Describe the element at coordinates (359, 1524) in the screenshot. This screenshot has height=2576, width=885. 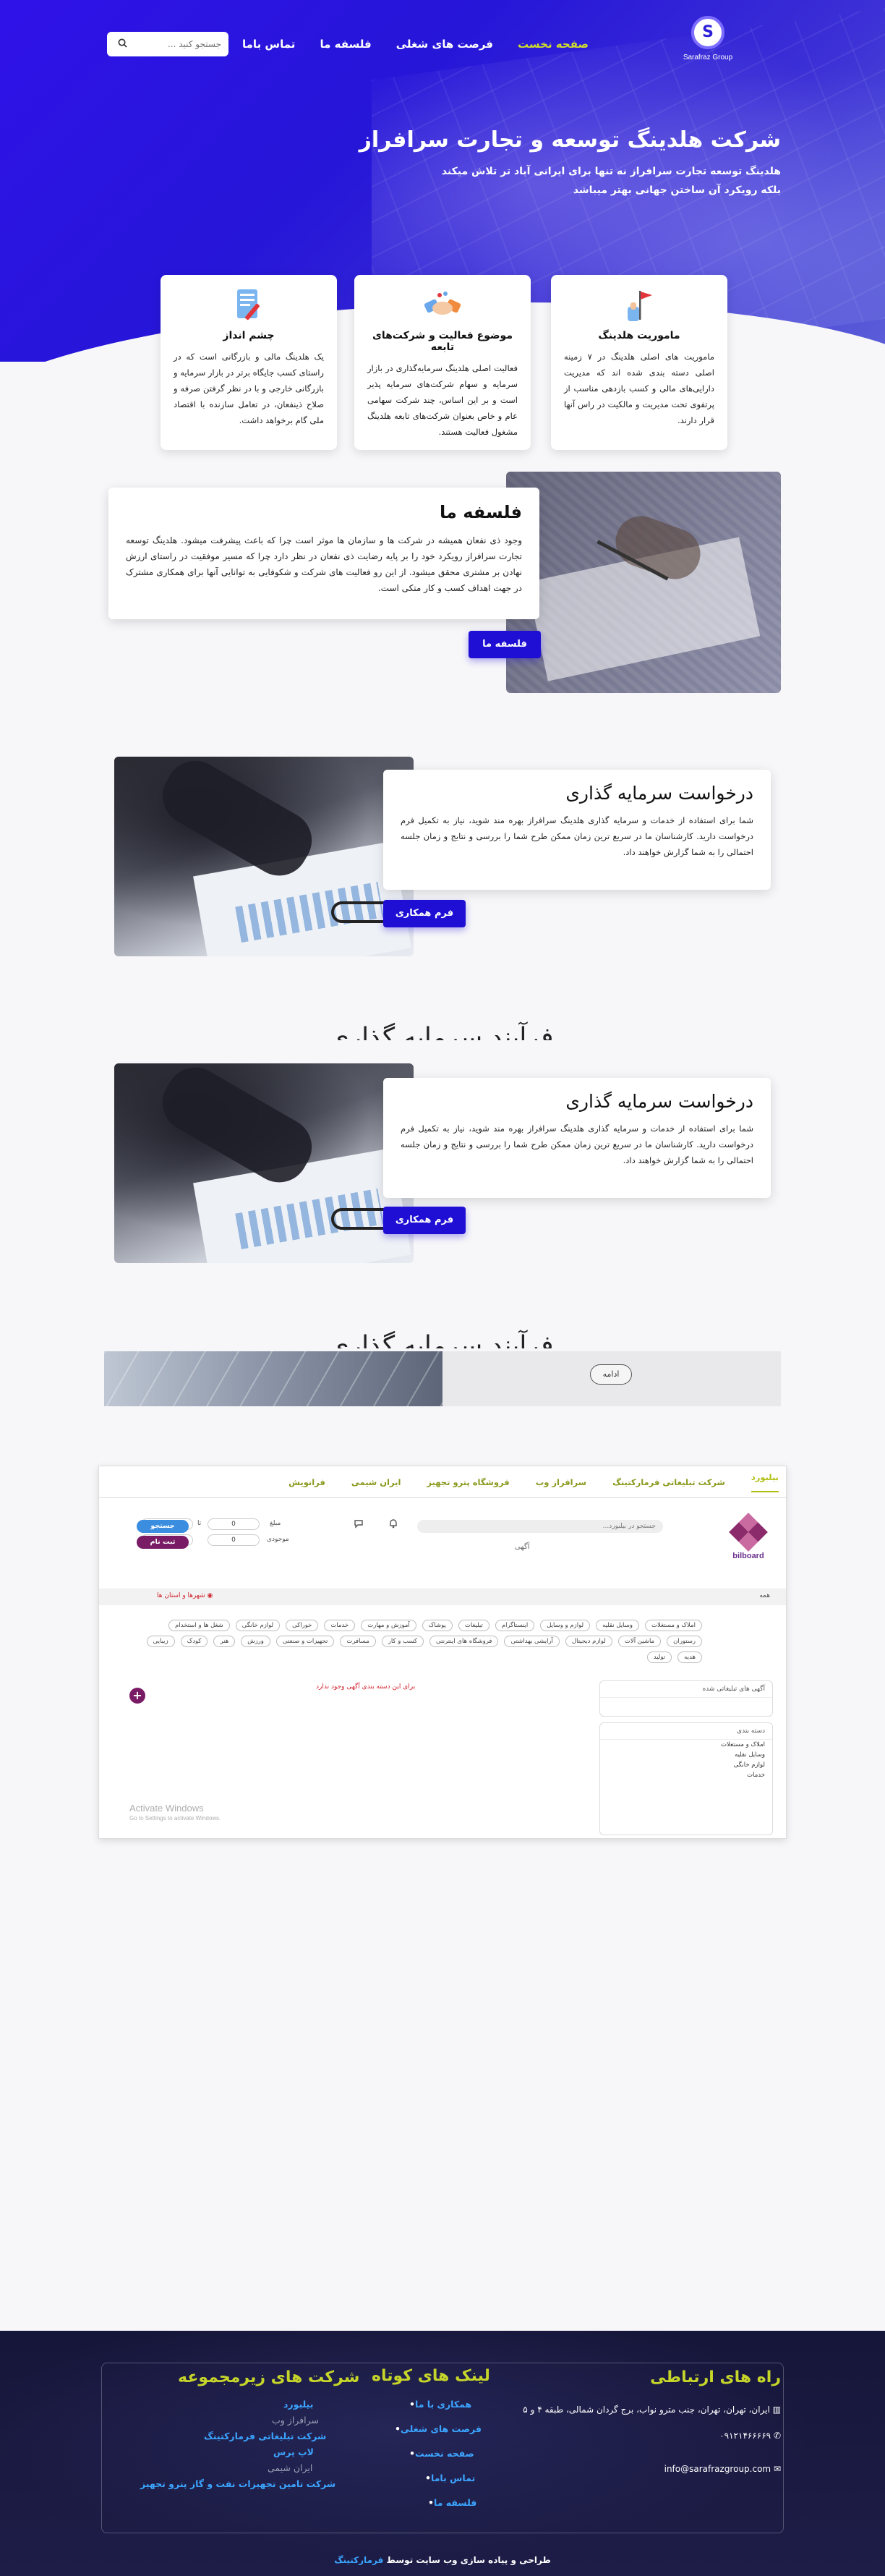
I see `chat-icon` at that location.